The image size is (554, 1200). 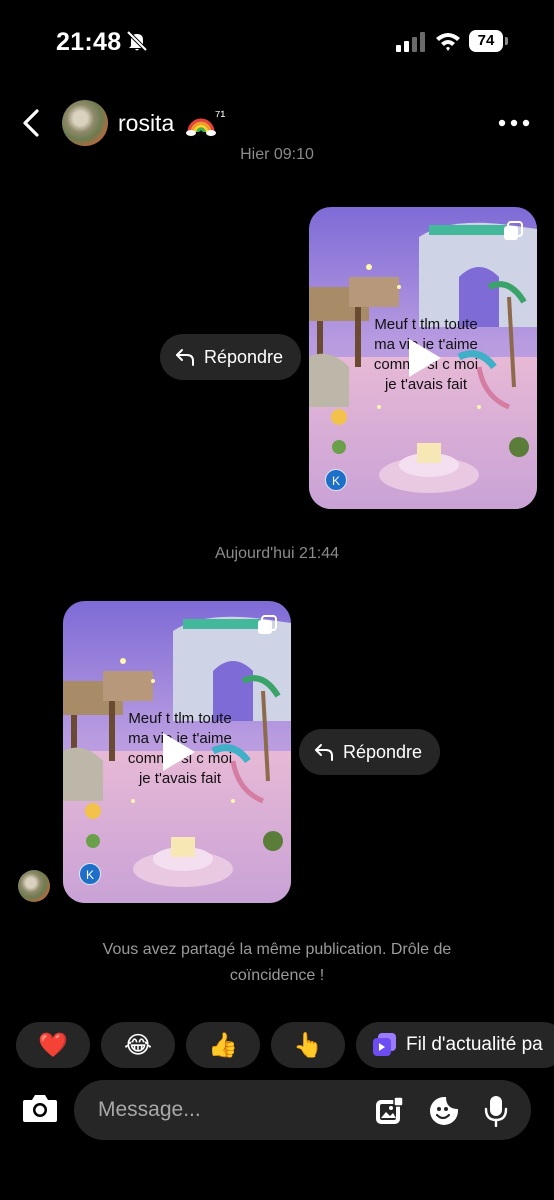 I want to click on laughing-emoji: 😂, so click(x=138, y=1045).